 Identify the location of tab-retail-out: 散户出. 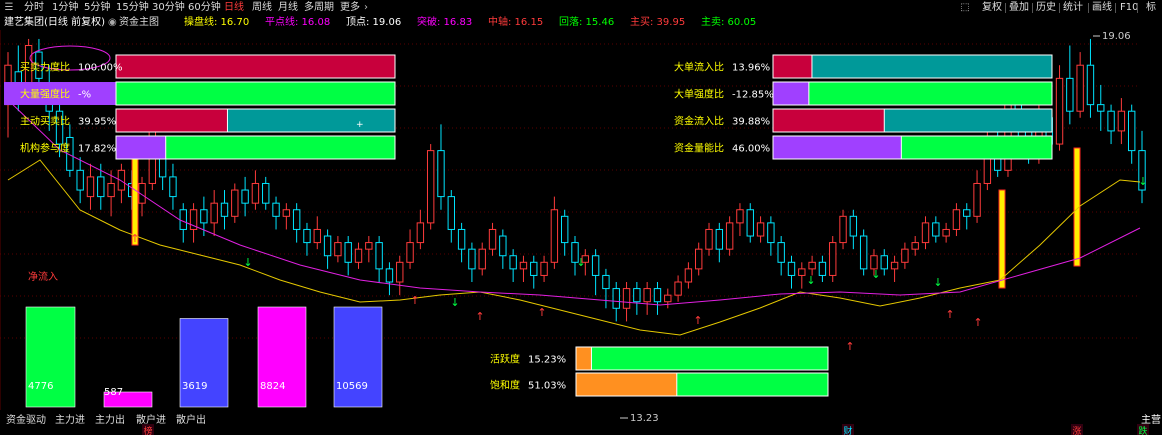
(191, 421).